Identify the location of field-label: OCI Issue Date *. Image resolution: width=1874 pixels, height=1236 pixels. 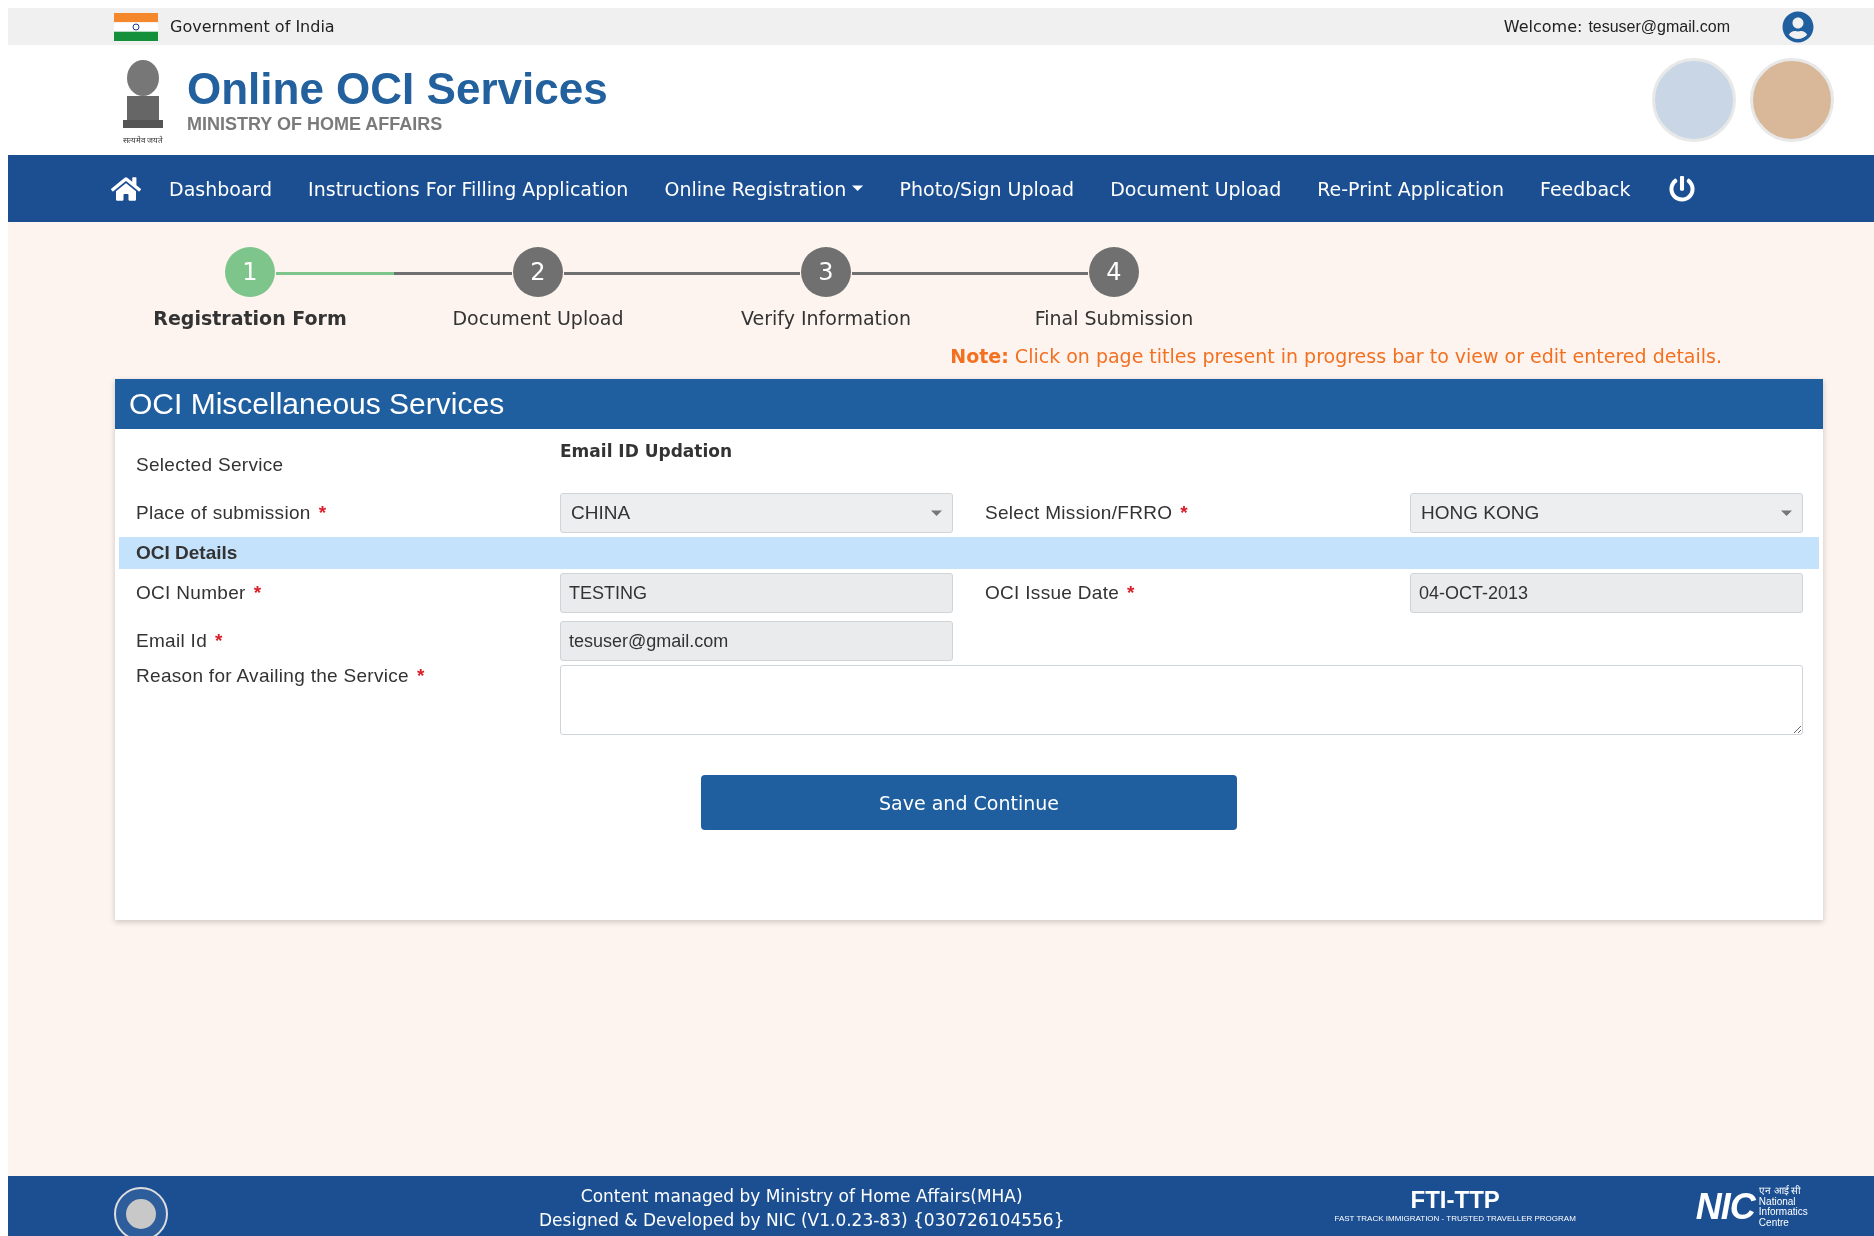
(1060, 593).